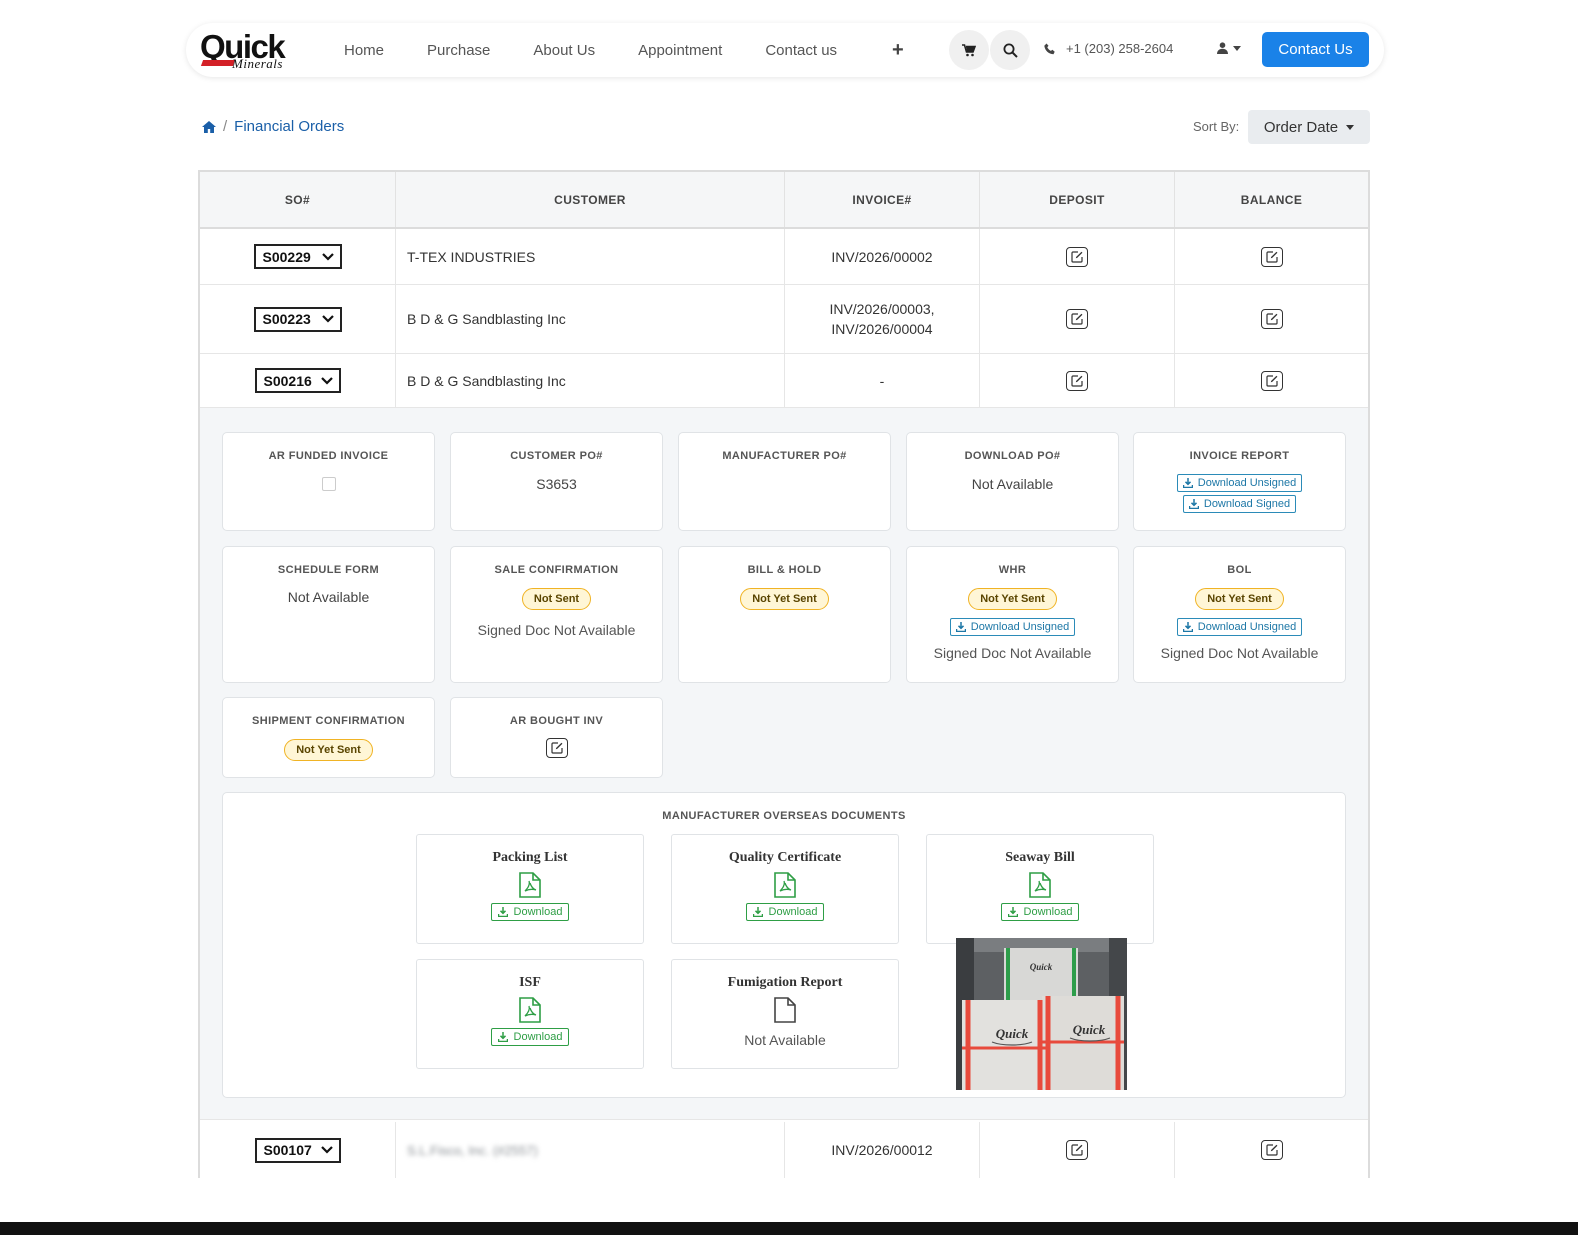  I want to click on customer-cell: T-TEX INDUSTRIES, so click(590, 256).